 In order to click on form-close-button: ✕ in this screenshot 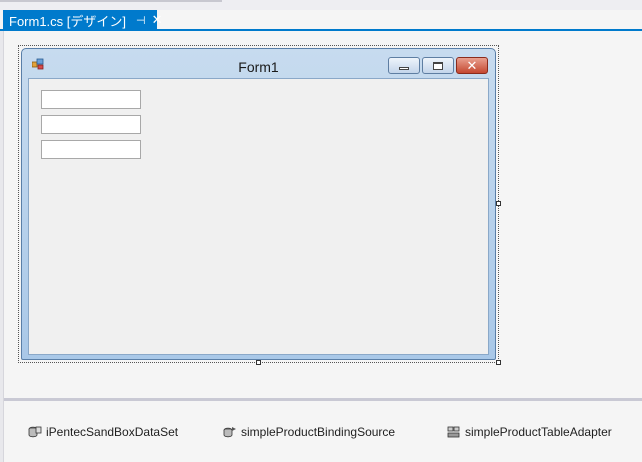, I will do `click(472, 65)`.